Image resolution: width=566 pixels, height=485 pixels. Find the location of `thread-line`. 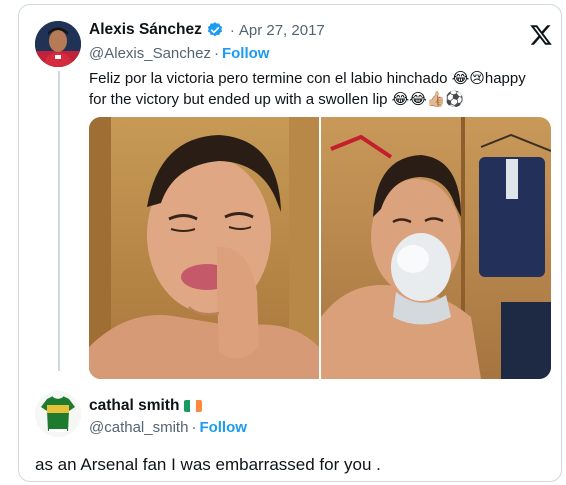

thread-line is located at coordinates (59, 221).